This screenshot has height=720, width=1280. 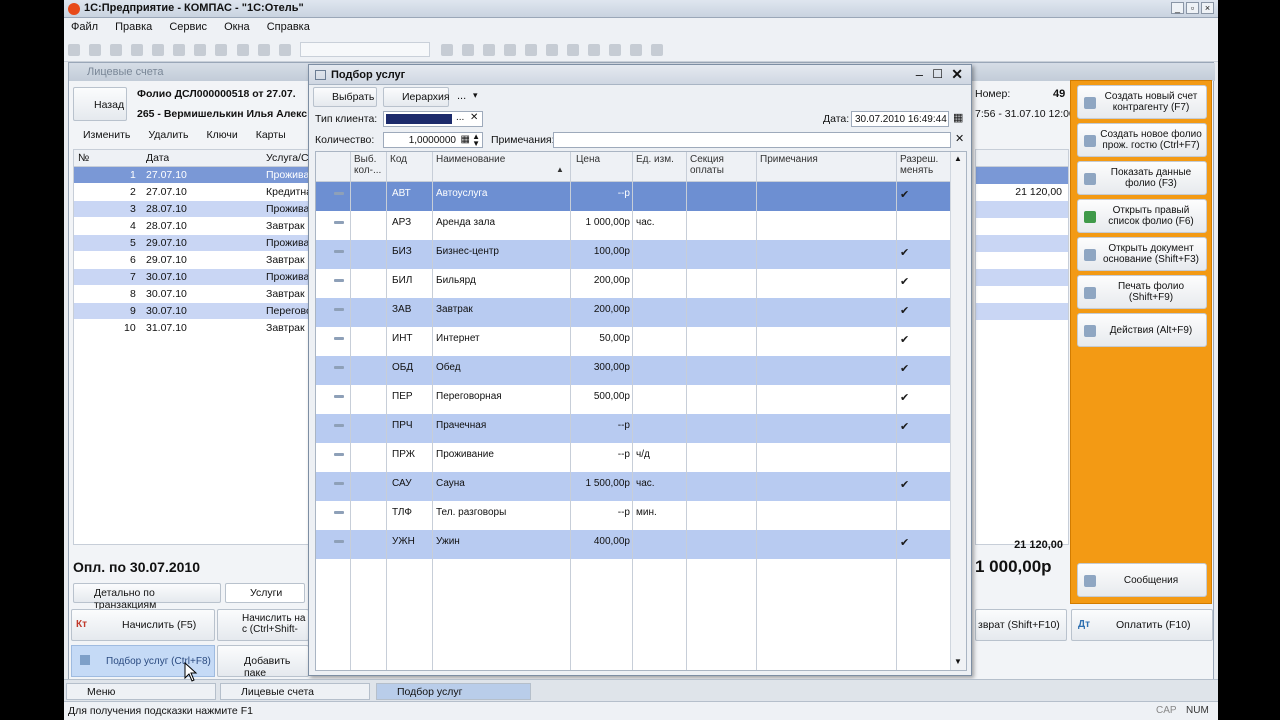 I want to click on preview-icon, so click(x=221, y=50).